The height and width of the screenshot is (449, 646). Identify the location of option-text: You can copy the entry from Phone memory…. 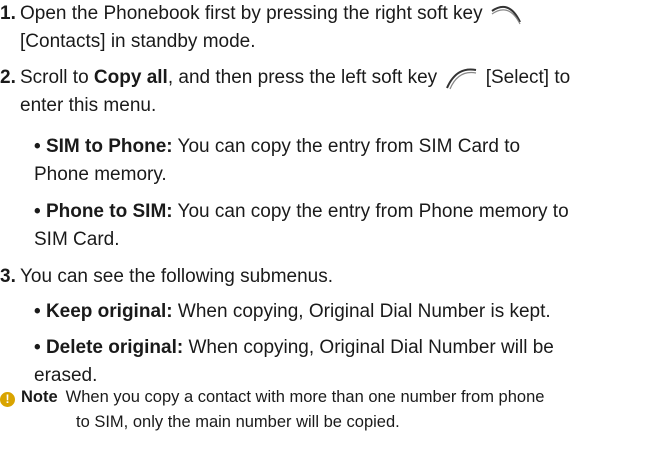
(373, 211).